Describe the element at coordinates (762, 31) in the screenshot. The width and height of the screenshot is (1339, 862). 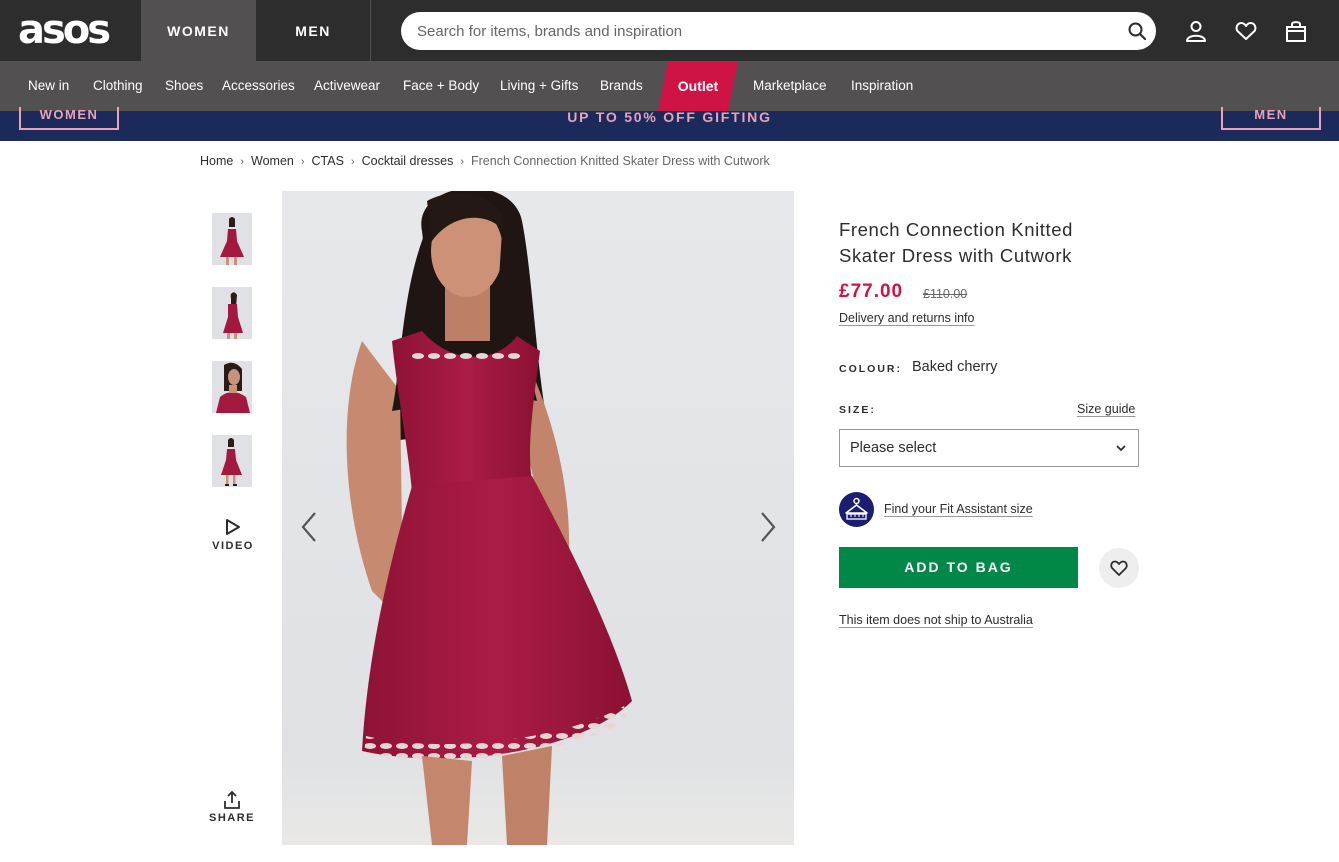
I see `search-input` at that location.